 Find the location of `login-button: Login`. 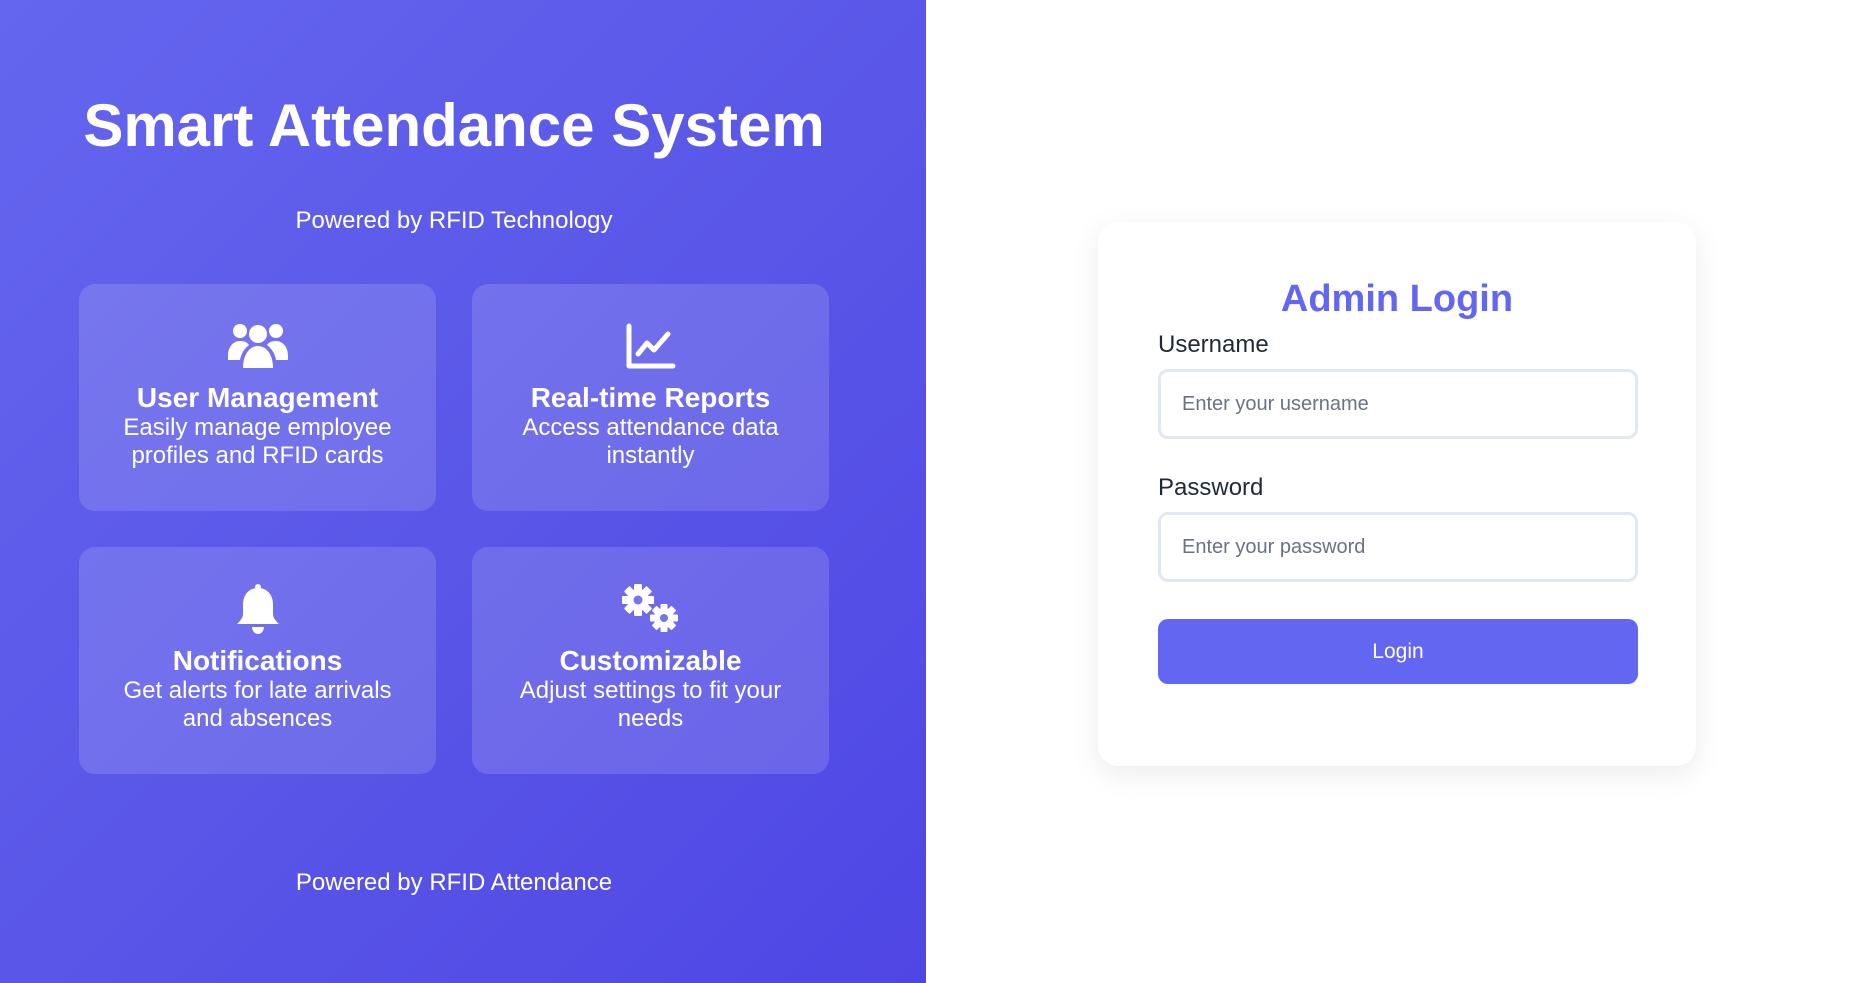

login-button: Login is located at coordinates (1398, 651).